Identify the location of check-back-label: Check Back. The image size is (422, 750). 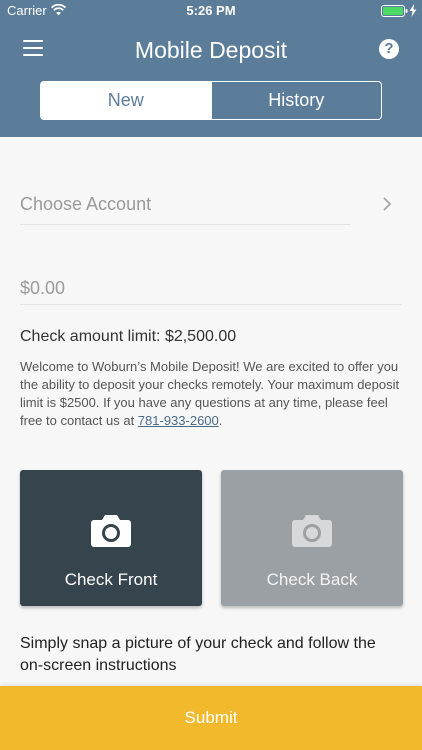
(312, 579).